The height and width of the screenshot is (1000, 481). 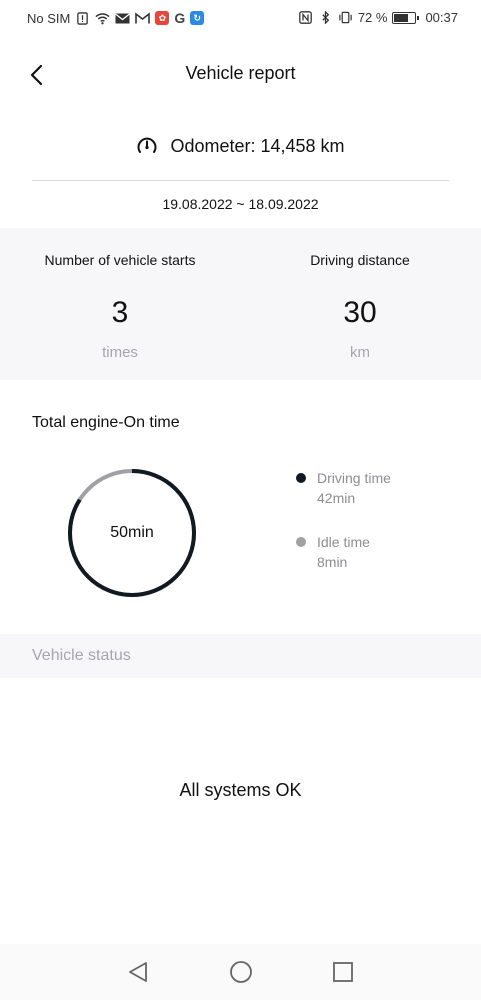 What do you see at coordinates (120, 352) in the screenshot?
I see `stat-unit: times` at bounding box center [120, 352].